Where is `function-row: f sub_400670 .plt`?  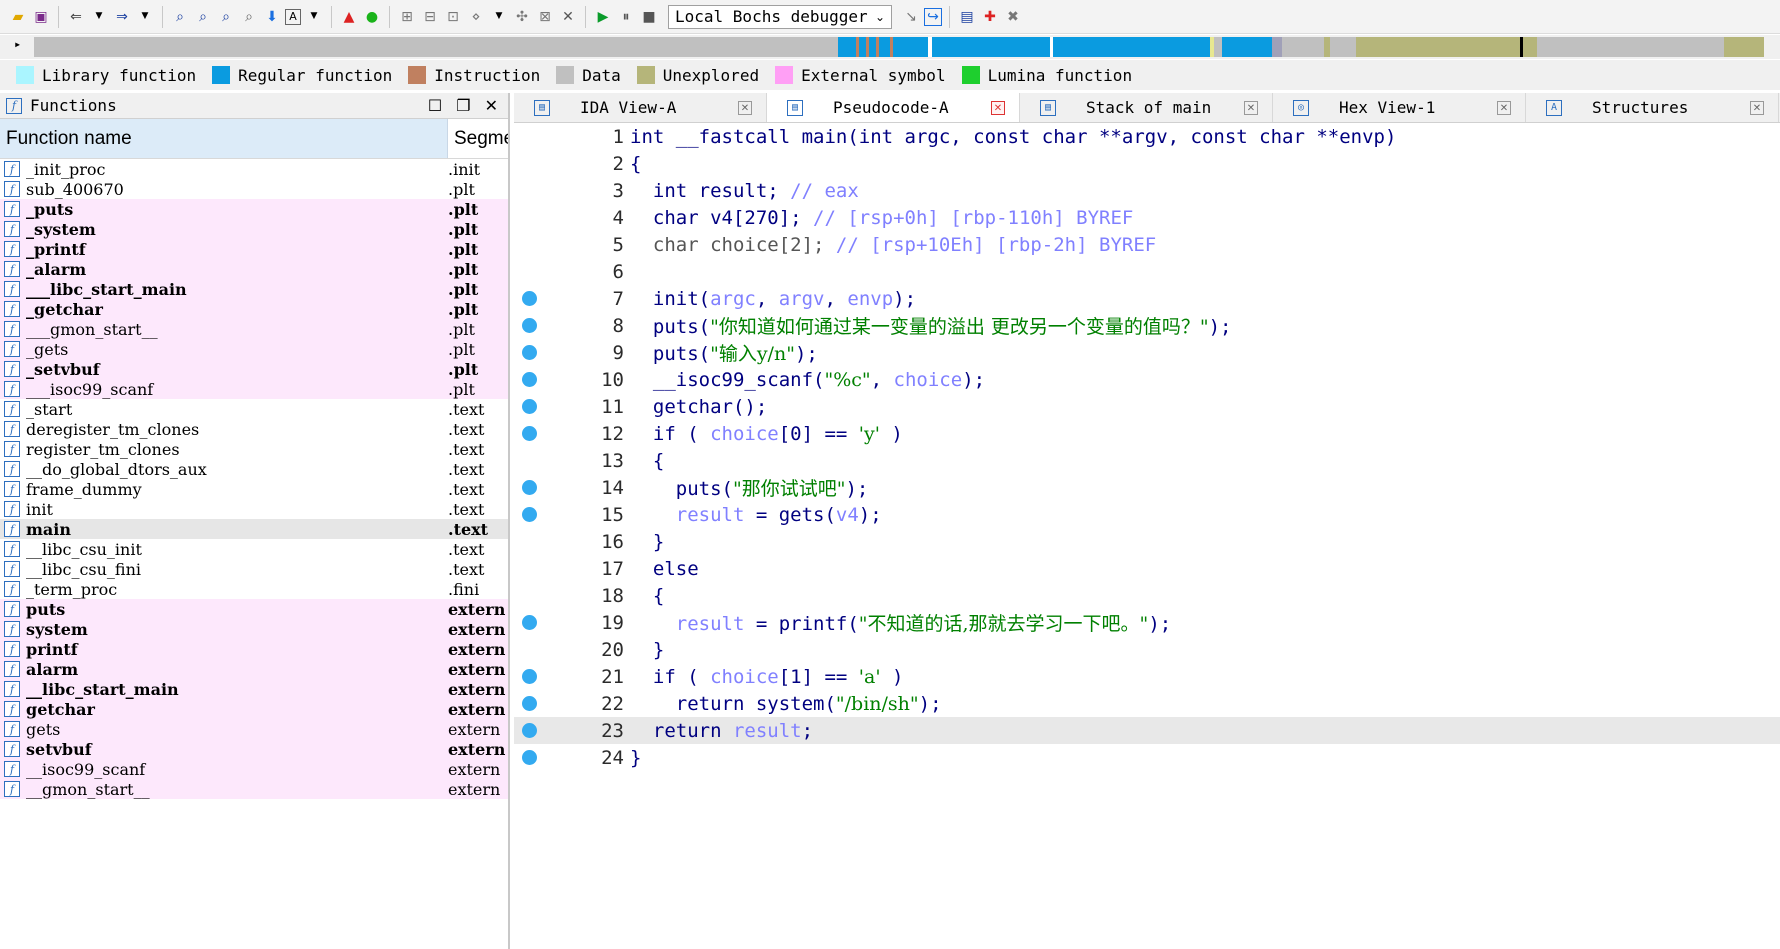
function-row: f sub_400670 .plt is located at coordinates (254, 189).